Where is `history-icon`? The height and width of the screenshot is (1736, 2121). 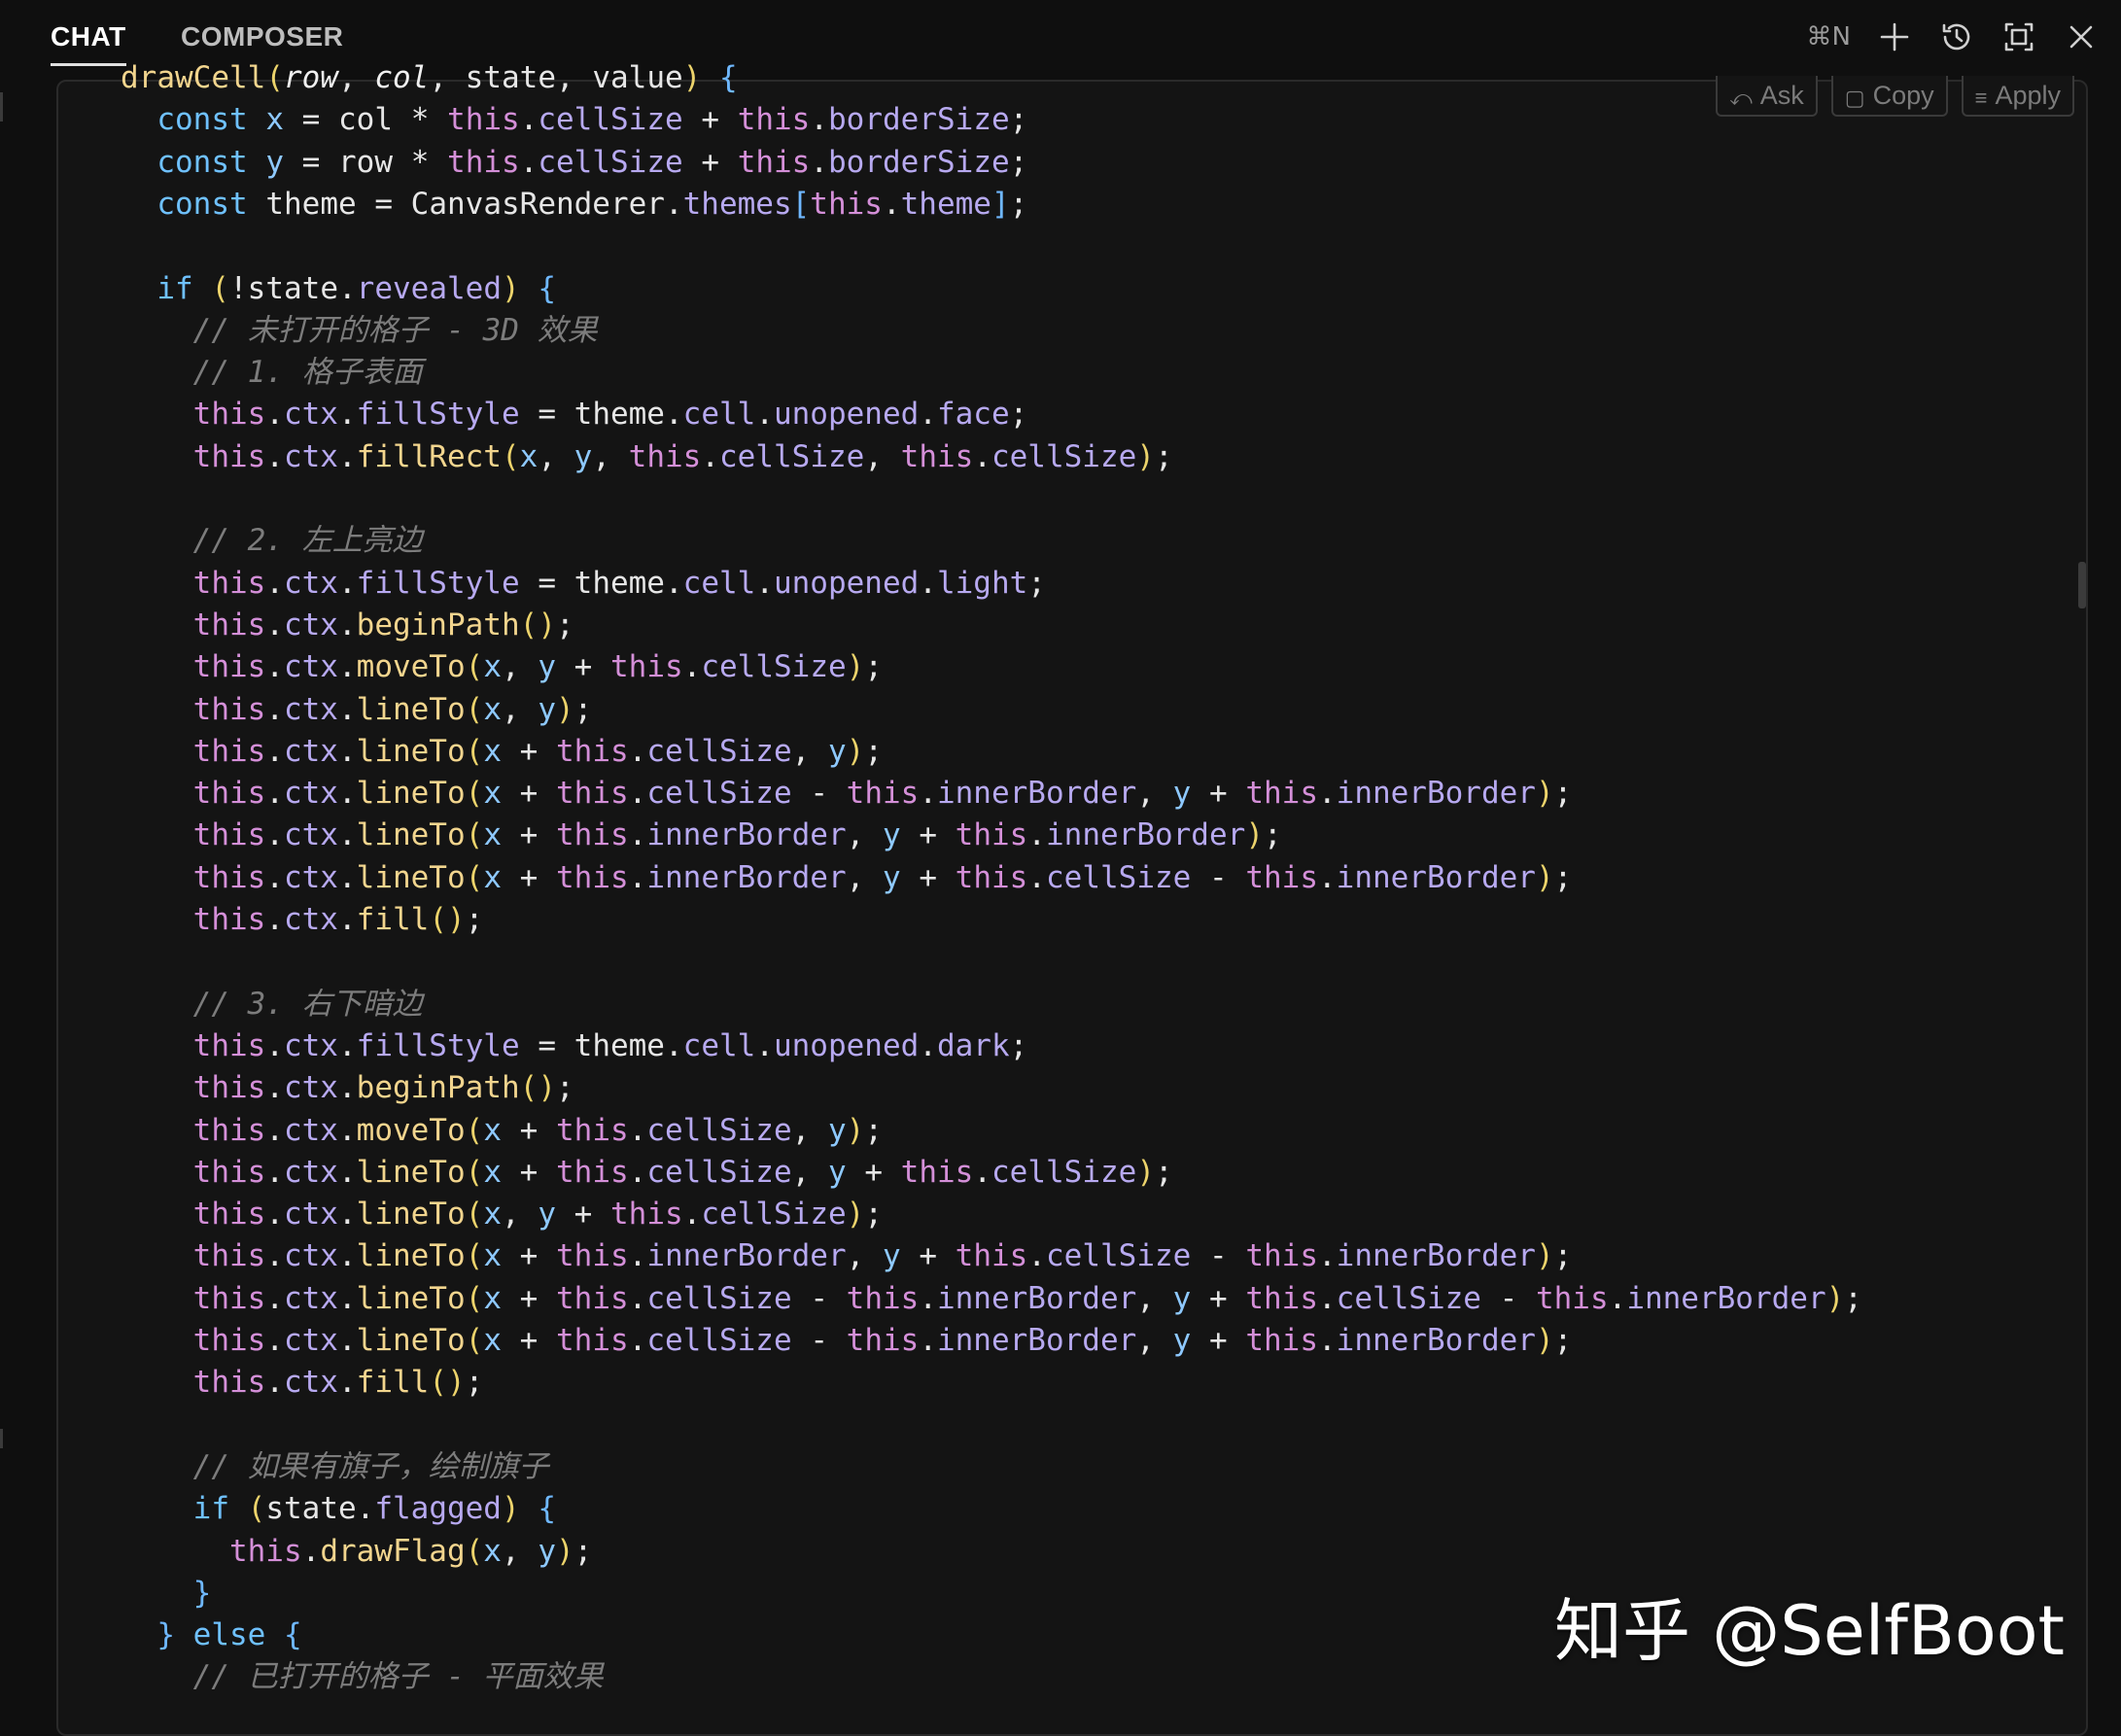 history-icon is located at coordinates (1956, 36).